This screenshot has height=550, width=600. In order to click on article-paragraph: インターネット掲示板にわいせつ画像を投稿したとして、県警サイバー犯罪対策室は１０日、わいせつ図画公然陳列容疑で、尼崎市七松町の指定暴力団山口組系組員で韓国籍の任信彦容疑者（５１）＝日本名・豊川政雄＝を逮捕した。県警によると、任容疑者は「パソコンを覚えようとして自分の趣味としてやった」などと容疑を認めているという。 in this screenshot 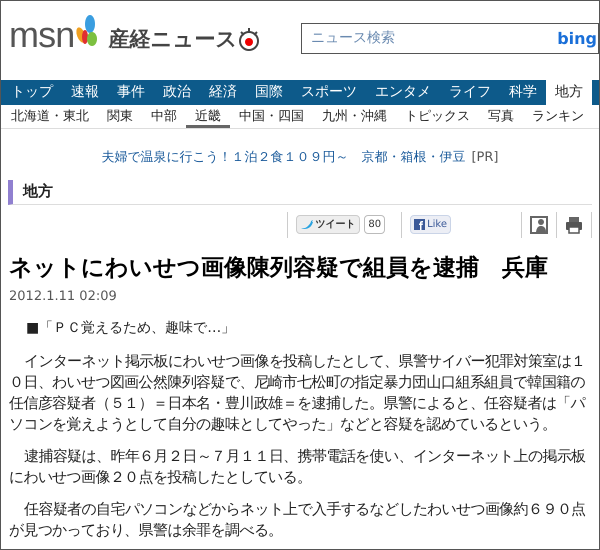, I will do `click(298, 393)`.